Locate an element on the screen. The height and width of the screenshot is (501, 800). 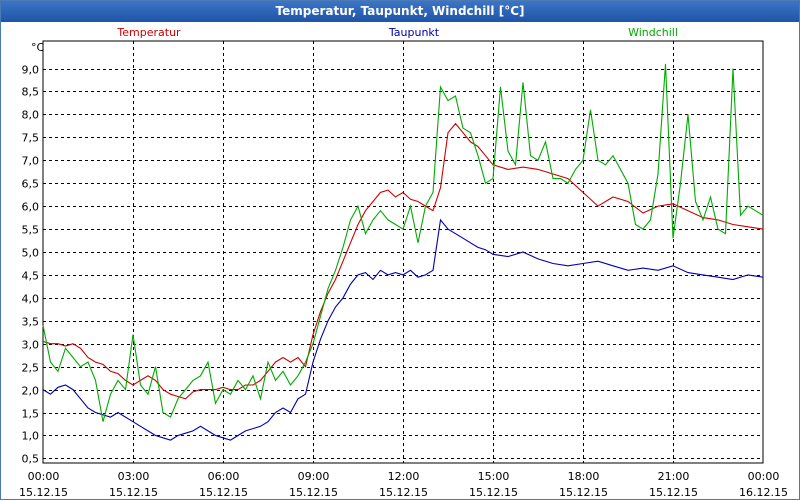
y-tick-label: 3,5 is located at coordinates (31, 322).